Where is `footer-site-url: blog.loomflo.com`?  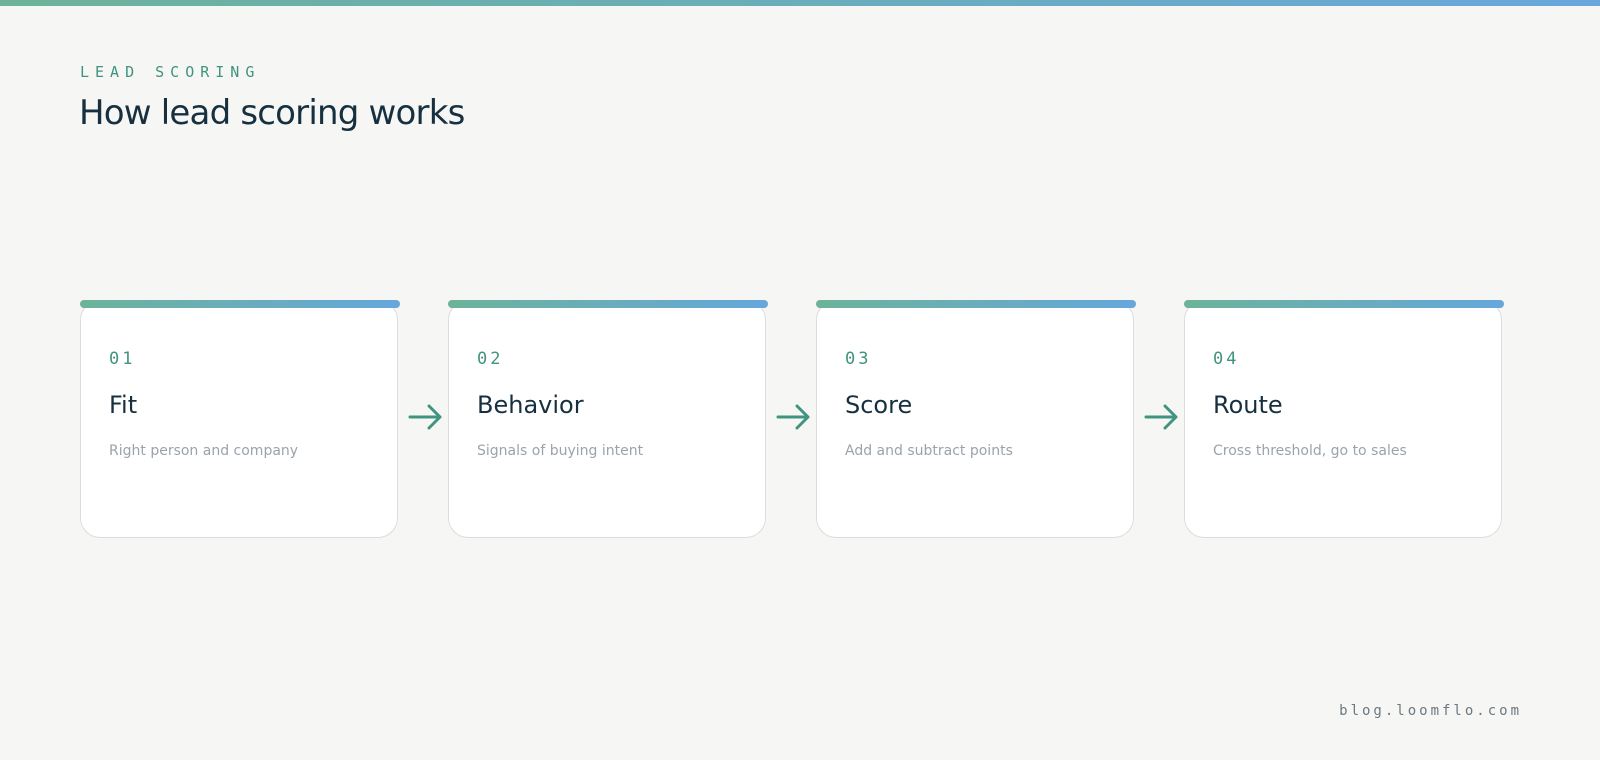
footer-site-url: blog.loomflo.com is located at coordinates (1430, 711).